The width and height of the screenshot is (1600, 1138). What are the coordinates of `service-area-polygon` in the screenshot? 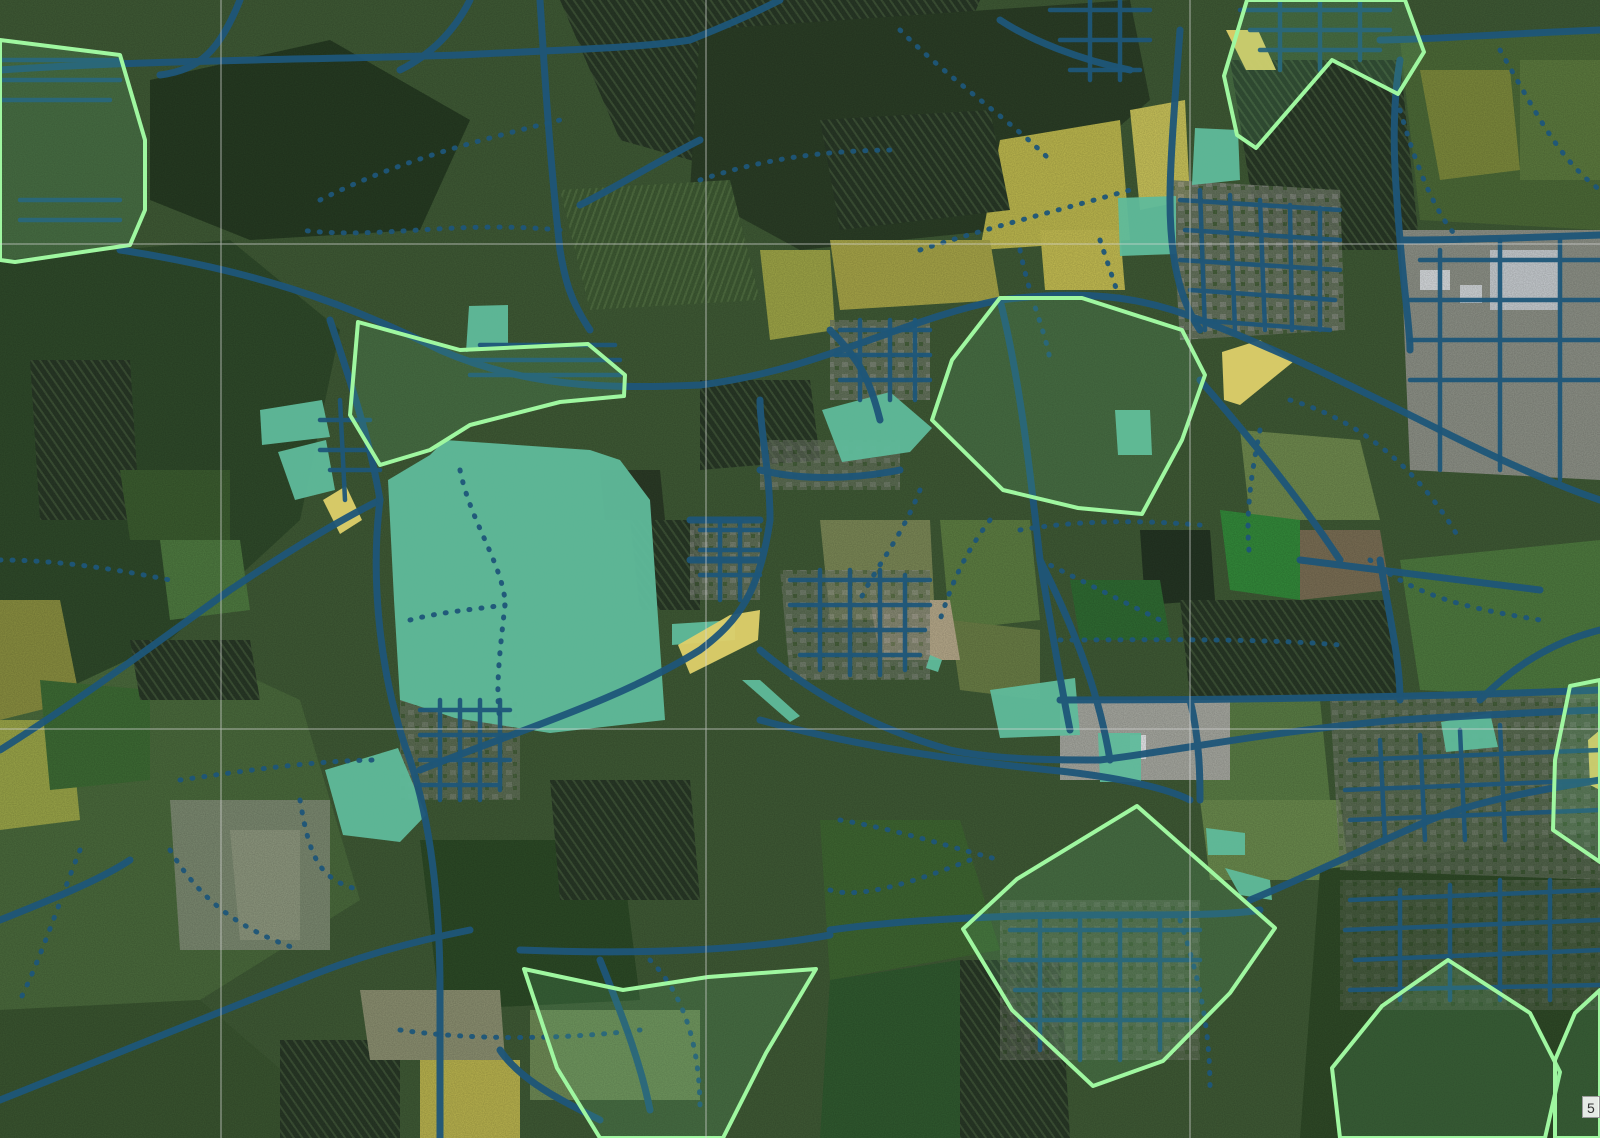 It's located at (73, 151).